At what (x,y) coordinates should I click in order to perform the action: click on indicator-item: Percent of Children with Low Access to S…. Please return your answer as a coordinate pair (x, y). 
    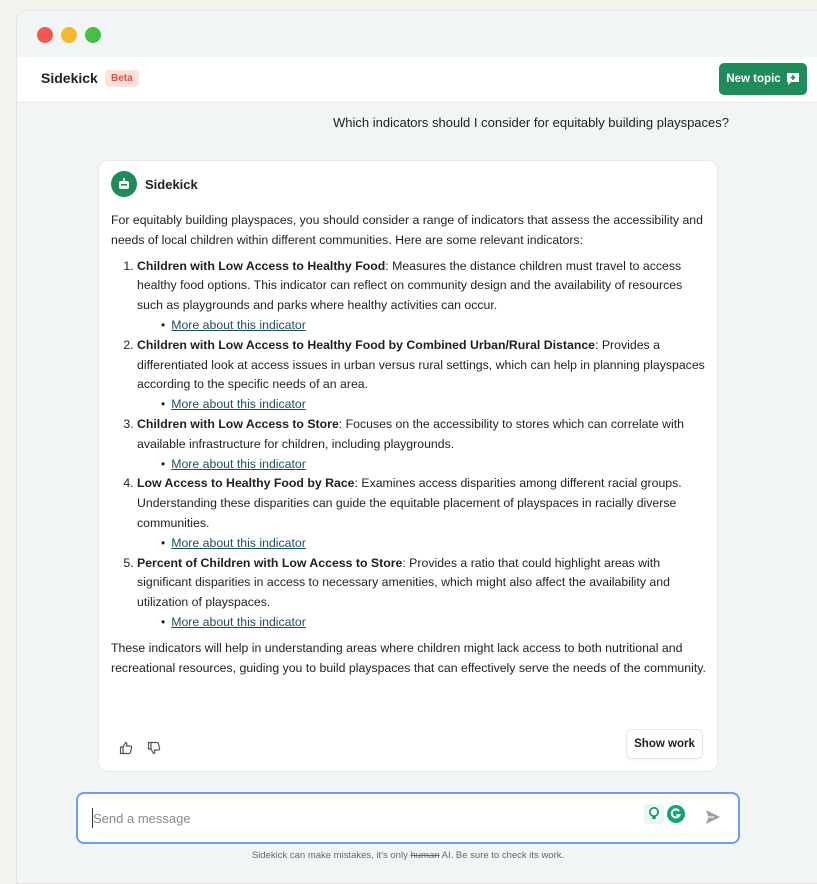
    Looking at the image, I should click on (422, 593).